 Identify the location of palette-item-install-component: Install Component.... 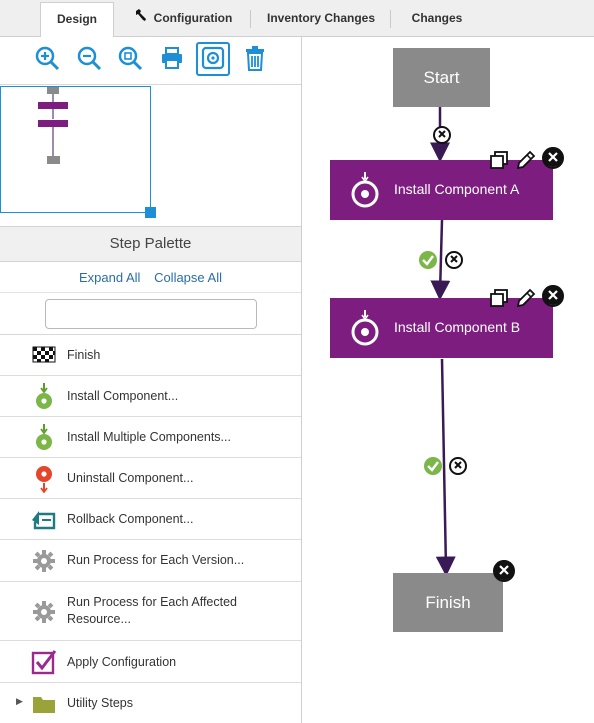
(150, 397).